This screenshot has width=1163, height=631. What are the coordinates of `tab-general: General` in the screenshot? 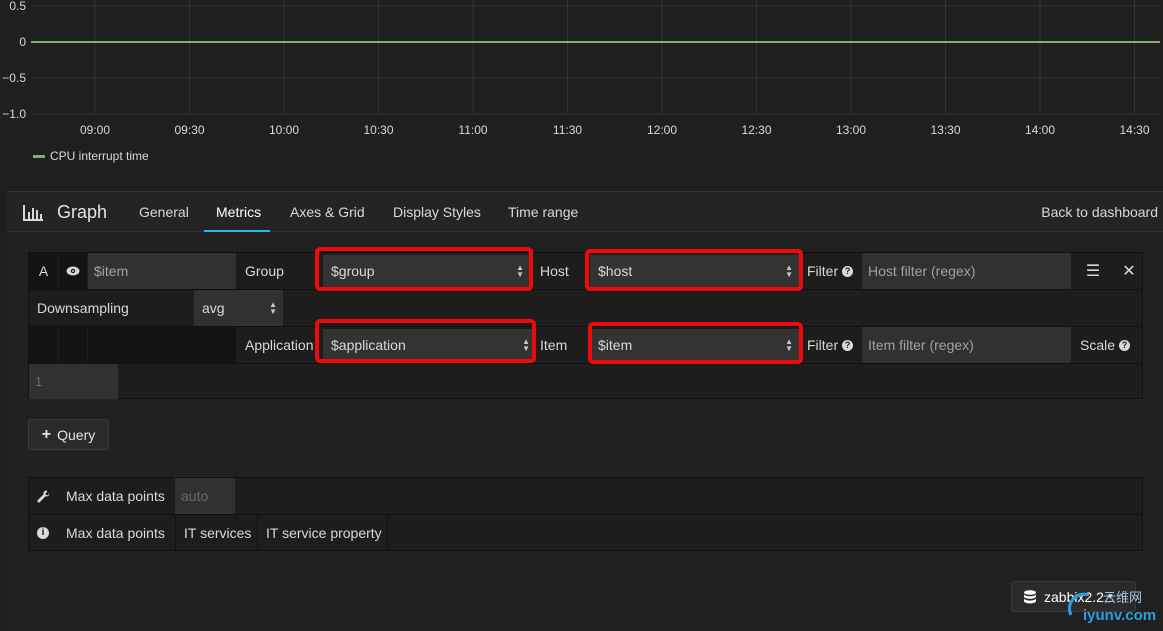 It's located at (164, 212).